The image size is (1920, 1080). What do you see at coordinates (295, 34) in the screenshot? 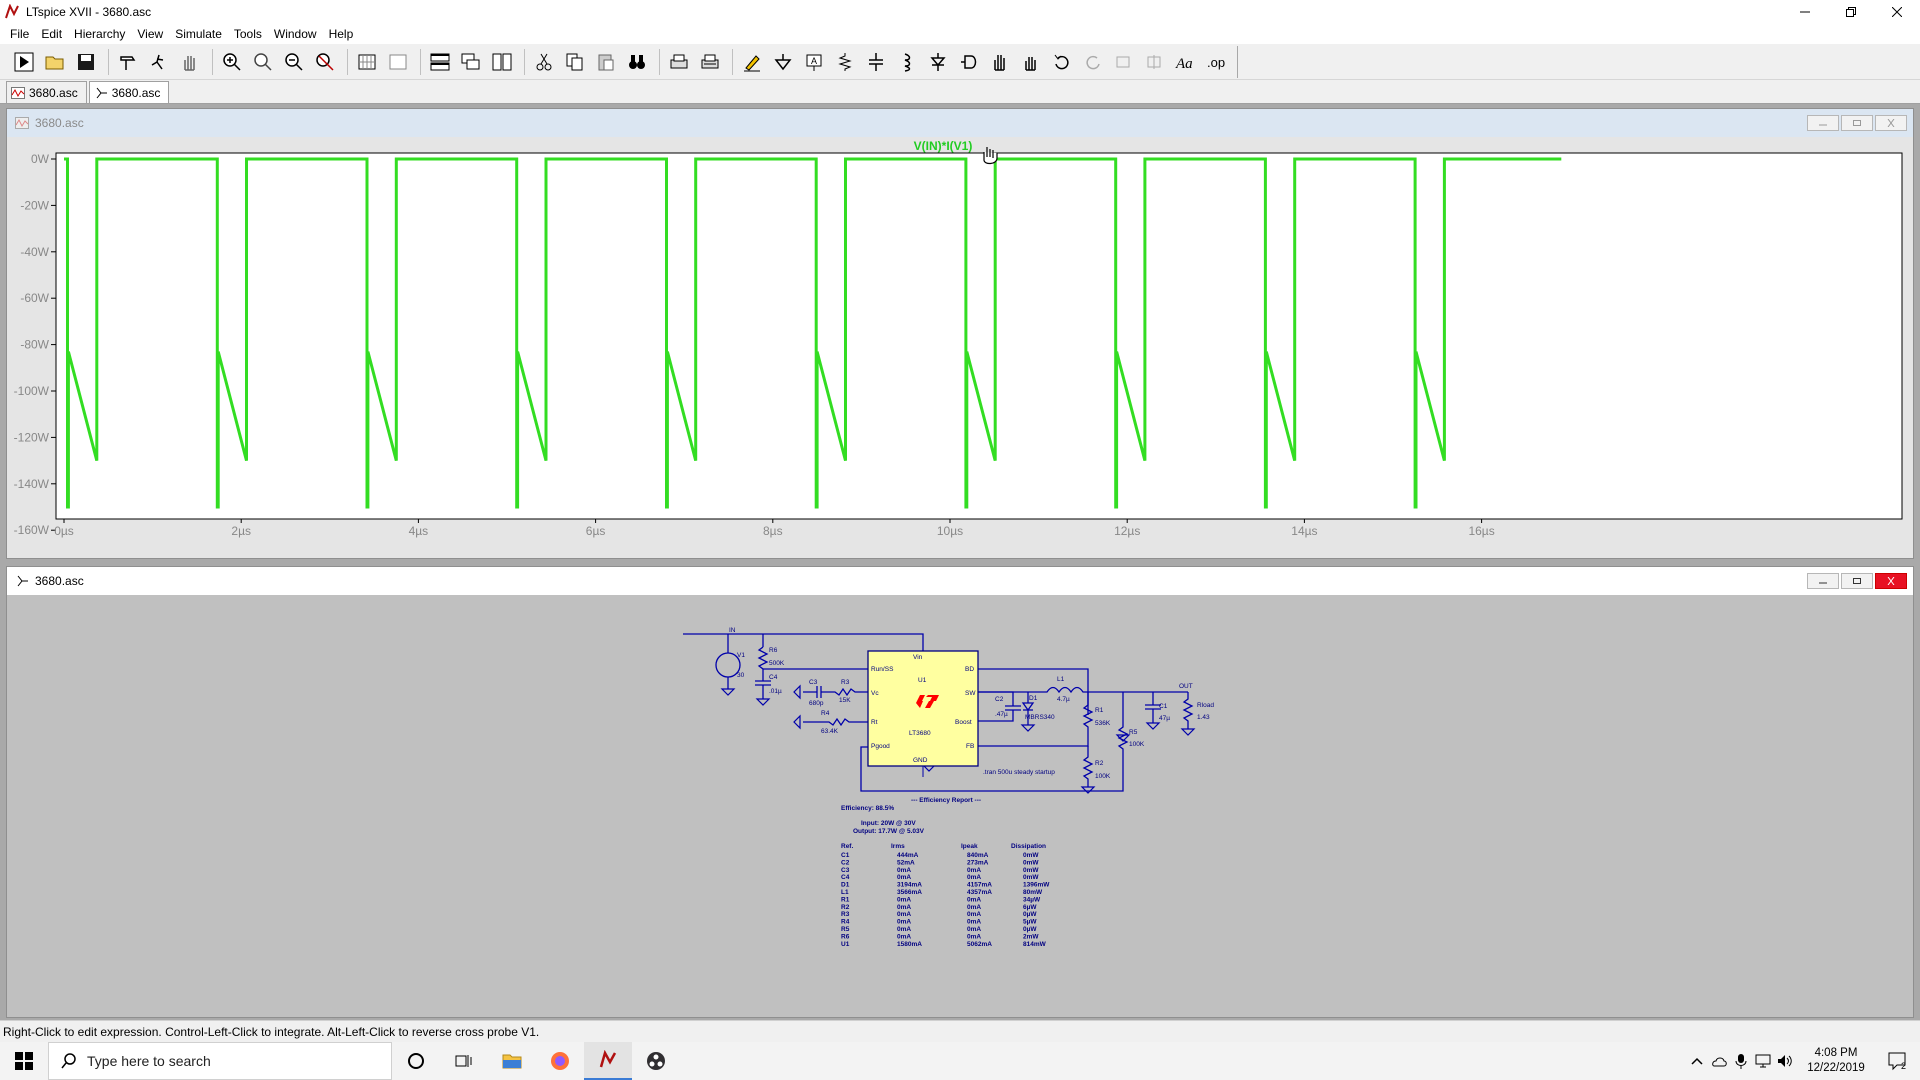
I see `menu-window: Window` at bounding box center [295, 34].